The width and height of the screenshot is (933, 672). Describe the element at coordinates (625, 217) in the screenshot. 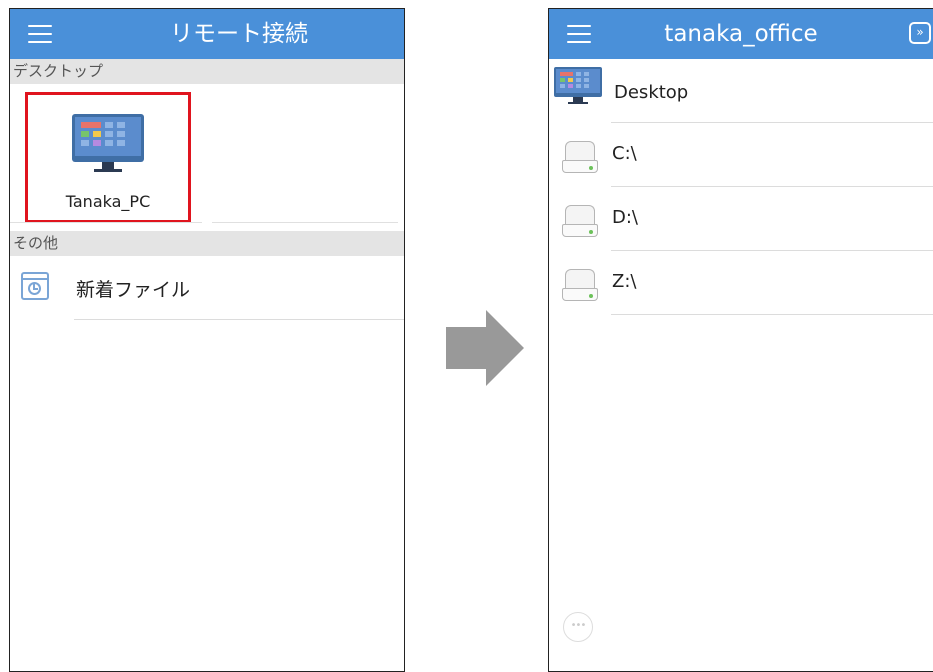

I see `list-item-label: D:\` at that location.